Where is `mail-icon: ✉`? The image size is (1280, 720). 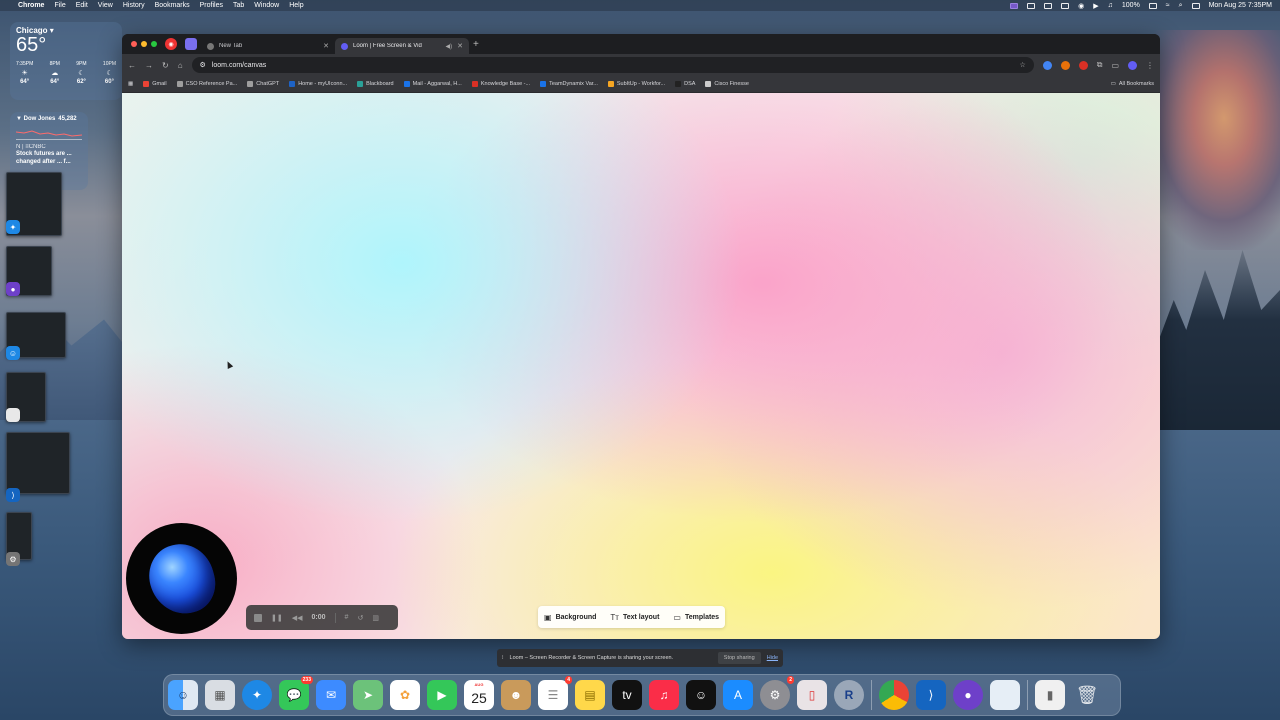
mail-icon: ✉ is located at coordinates (331, 695).